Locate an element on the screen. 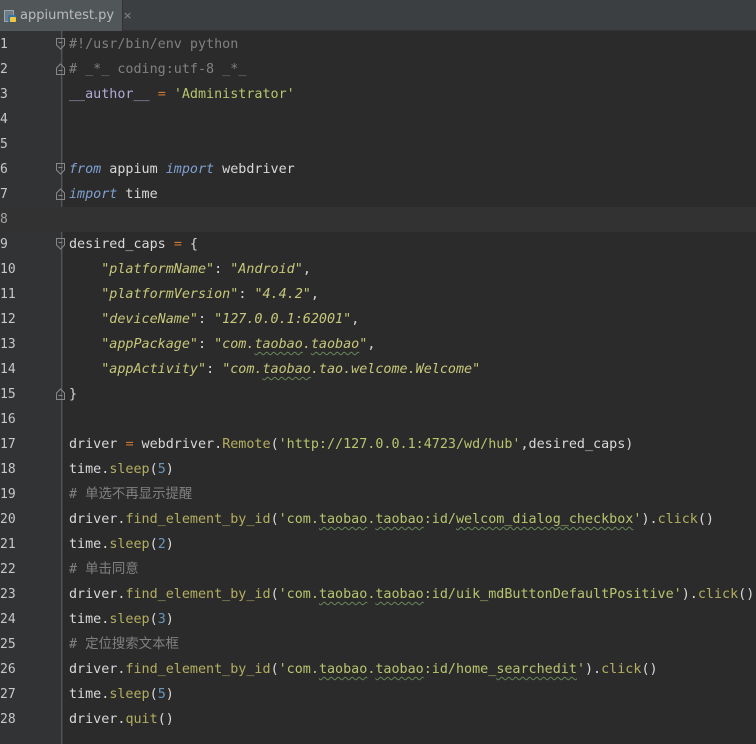 This screenshot has width=756, height=744. code-text: time.sleep(2) is located at coordinates (121, 544).